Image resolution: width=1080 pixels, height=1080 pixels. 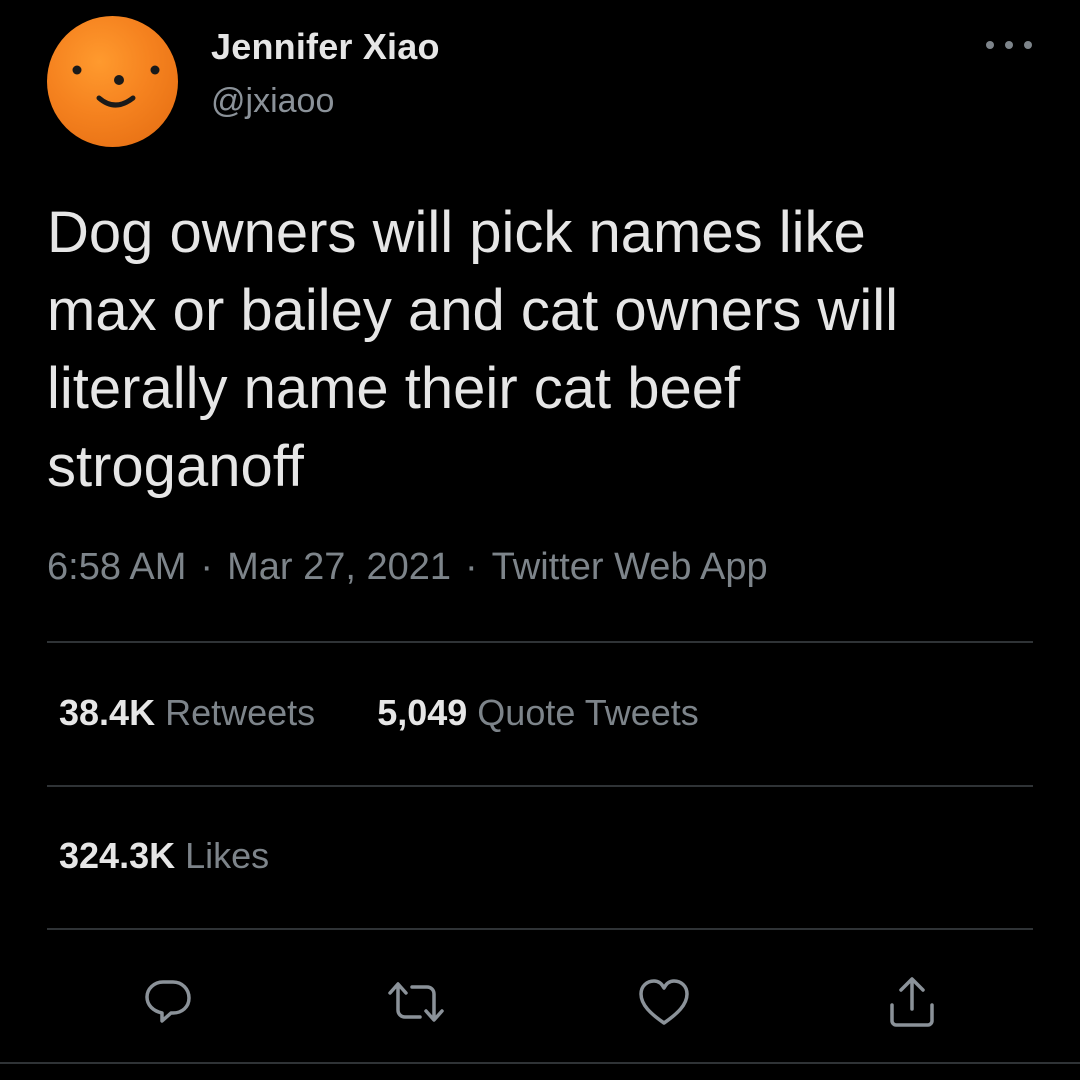 I want to click on likes-count: 324.3K, so click(x=117, y=855).